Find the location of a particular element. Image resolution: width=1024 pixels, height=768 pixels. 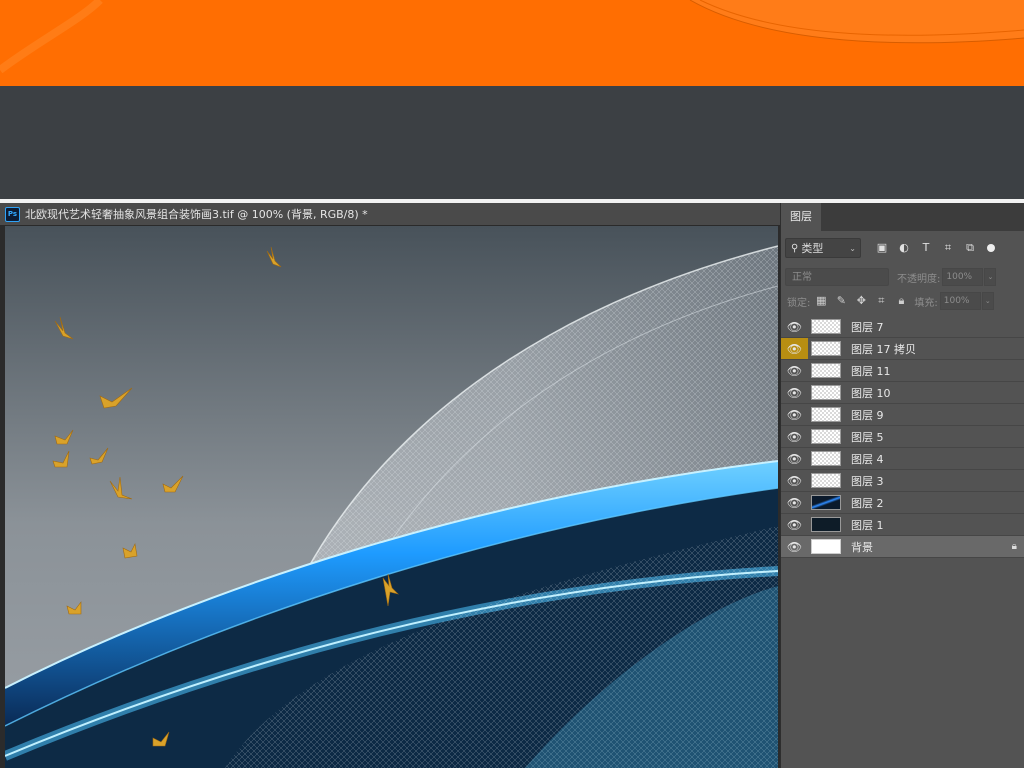

layer-row-background: 👁︎ 背景 🔒︎ is located at coordinates (902, 547).